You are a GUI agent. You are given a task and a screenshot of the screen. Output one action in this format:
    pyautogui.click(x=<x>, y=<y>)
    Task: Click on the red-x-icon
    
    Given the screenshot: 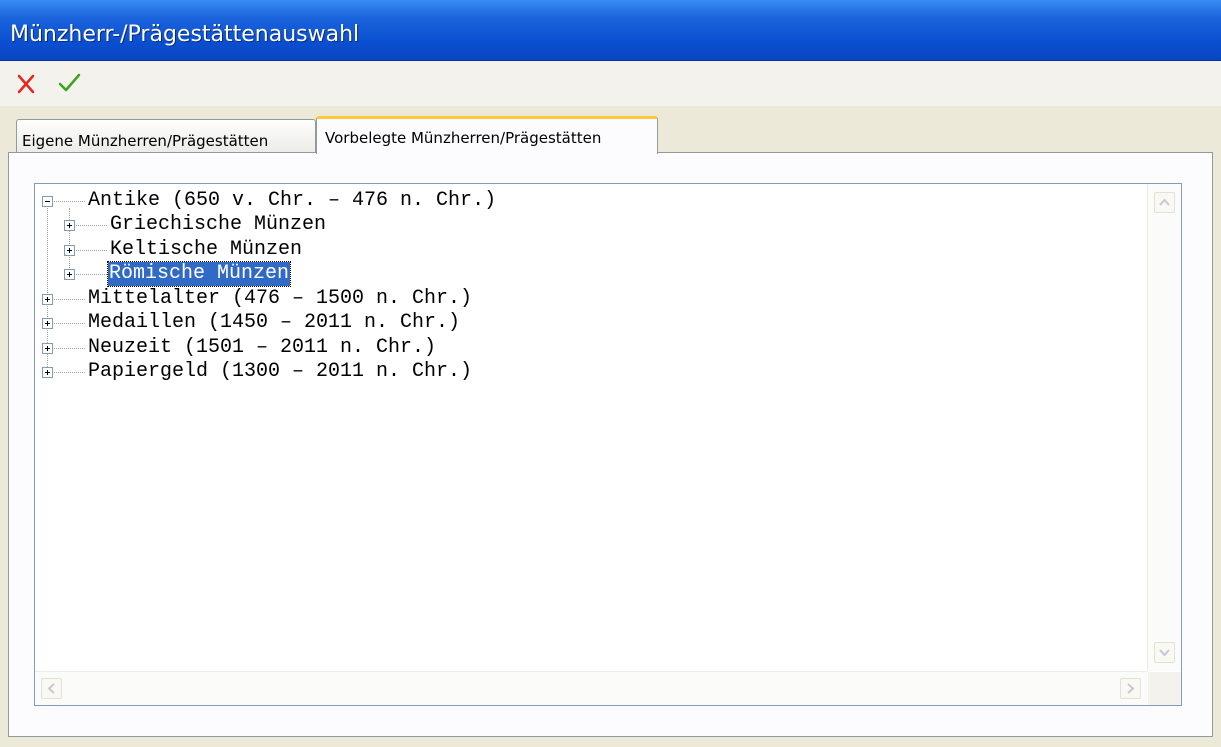 What is the action you would take?
    pyautogui.click(x=26, y=84)
    